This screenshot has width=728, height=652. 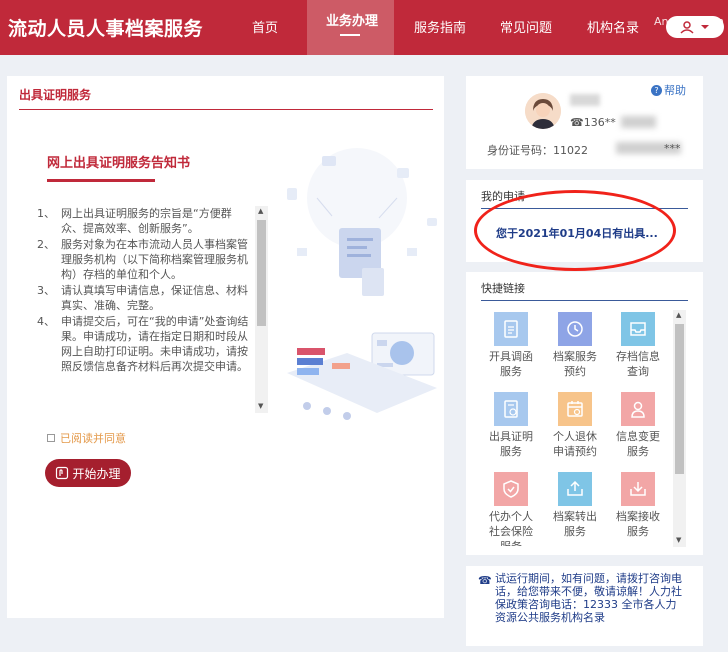 I want to click on phone-icon: ☎, so click(x=485, y=580).